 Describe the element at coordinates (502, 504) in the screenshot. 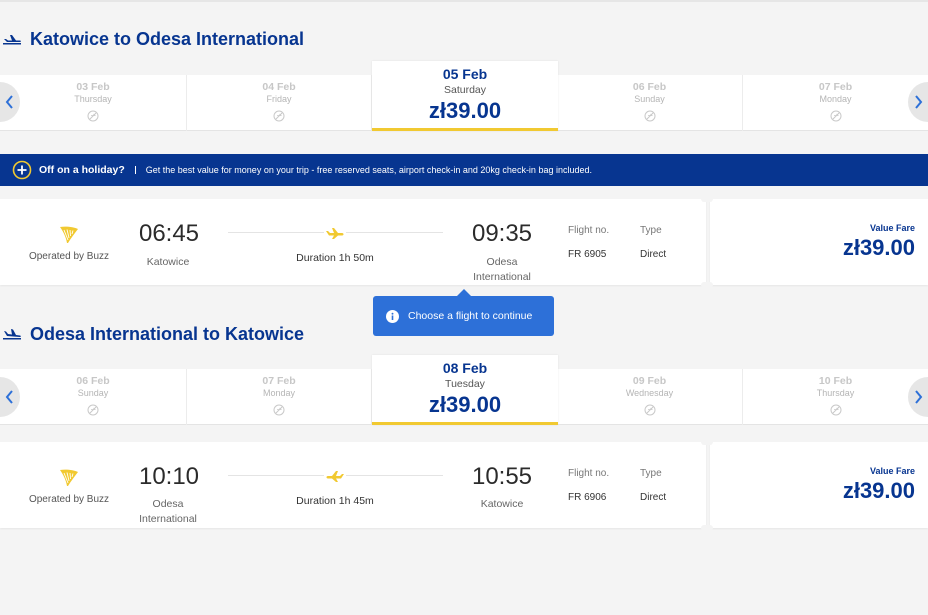

I see `arrival-city: Katowice` at that location.